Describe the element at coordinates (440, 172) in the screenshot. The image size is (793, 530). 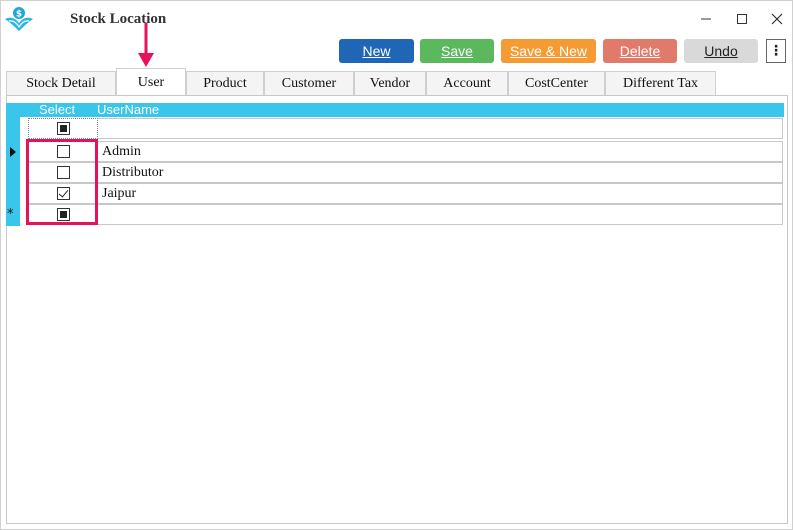
I see `username-cell: Distributor` at that location.